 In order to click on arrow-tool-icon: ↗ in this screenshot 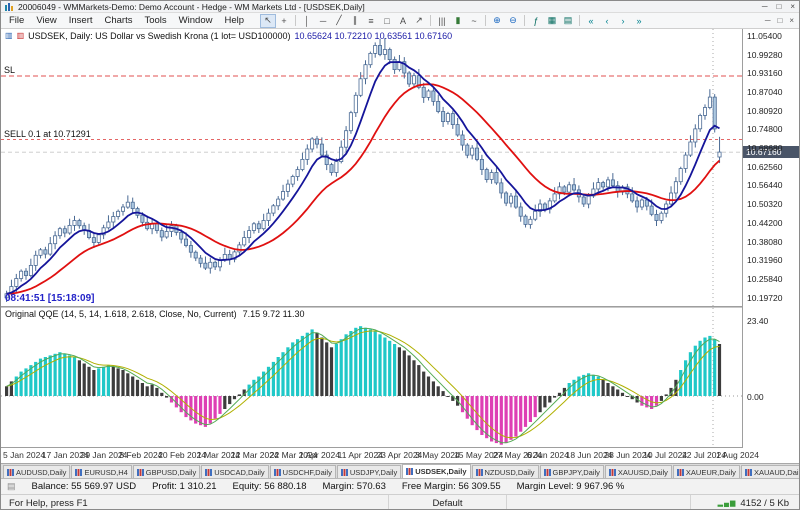, I will do `click(419, 21)`.